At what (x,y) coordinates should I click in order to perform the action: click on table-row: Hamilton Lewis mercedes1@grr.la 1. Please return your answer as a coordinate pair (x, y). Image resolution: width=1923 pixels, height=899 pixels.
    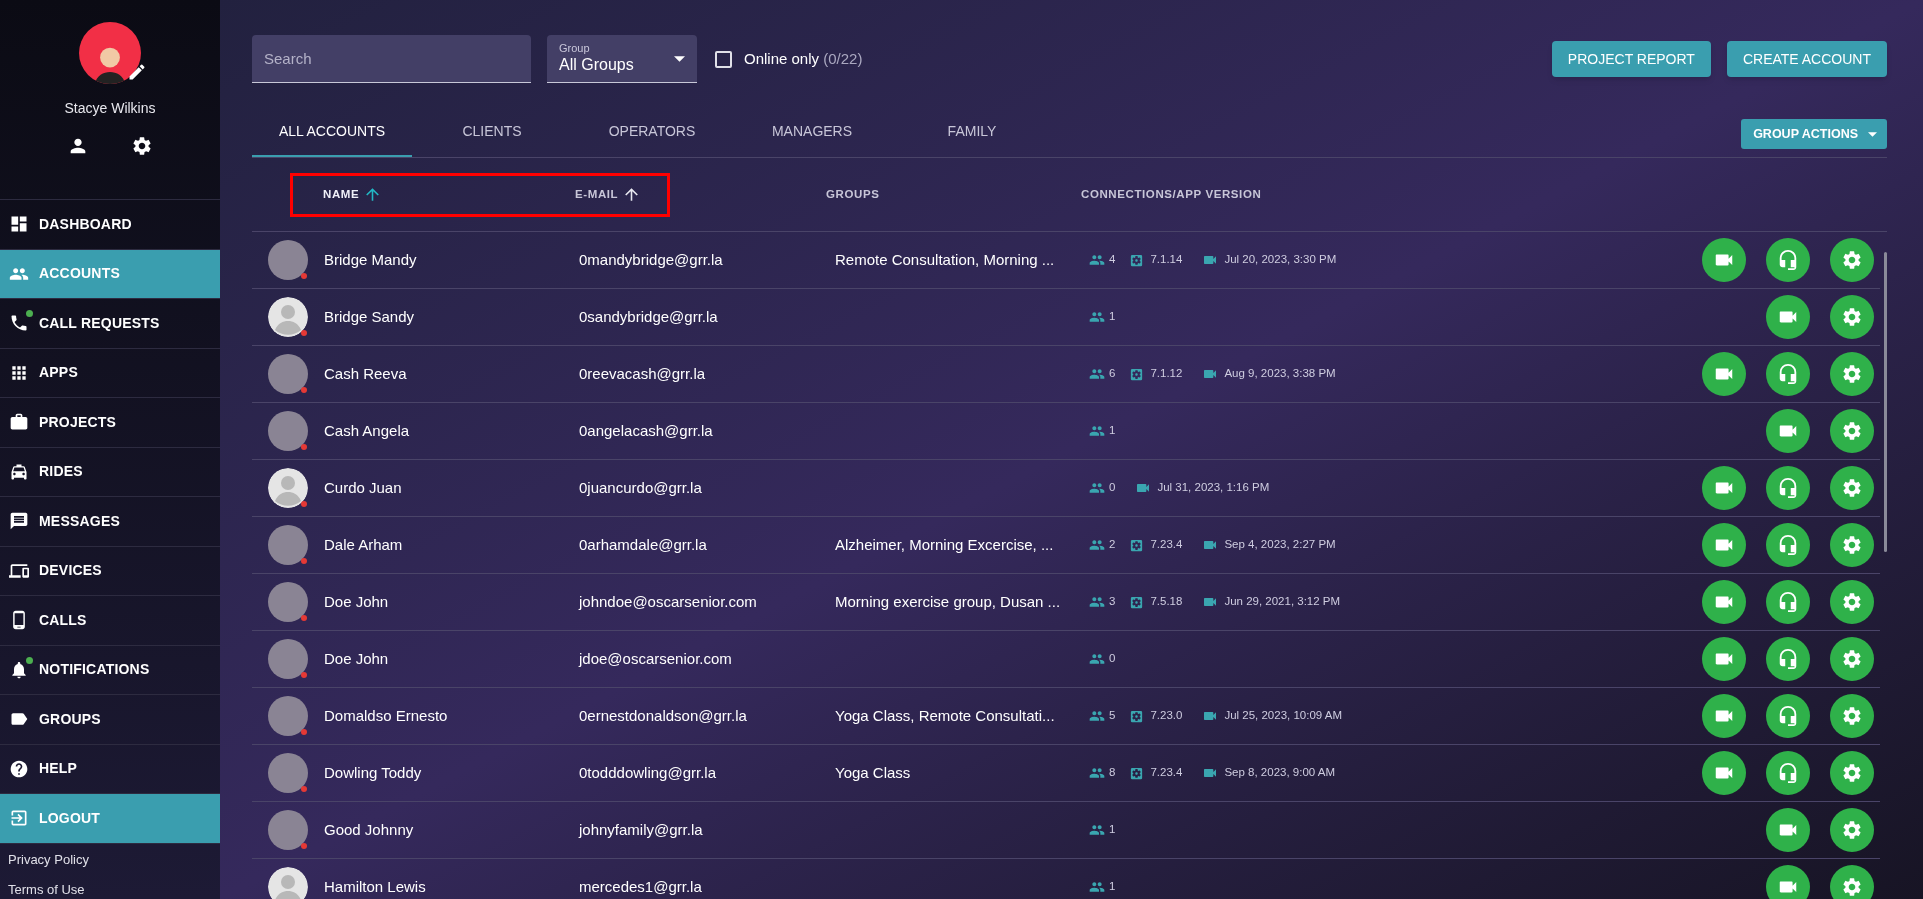
    Looking at the image, I should click on (1066, 879).